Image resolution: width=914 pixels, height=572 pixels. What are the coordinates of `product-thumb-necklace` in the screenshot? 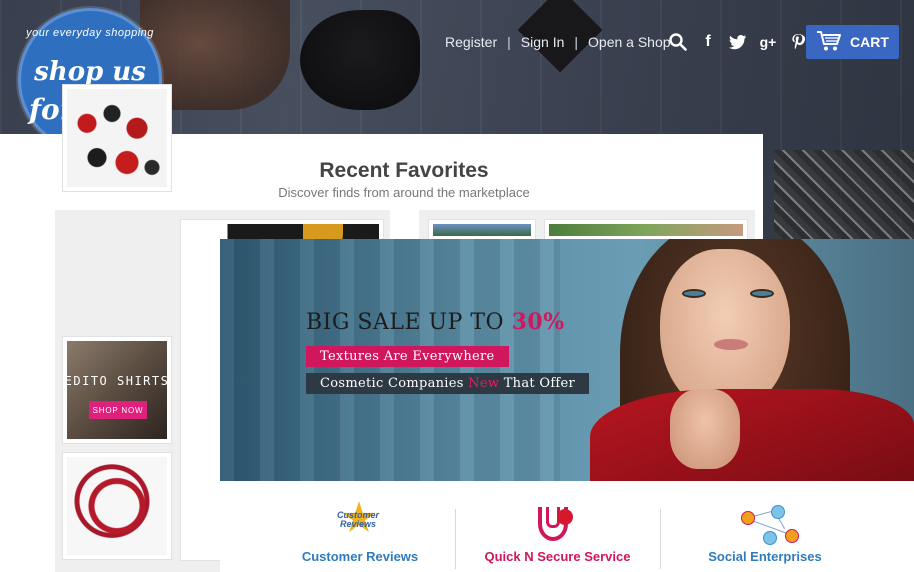 It's located at (117, 138).